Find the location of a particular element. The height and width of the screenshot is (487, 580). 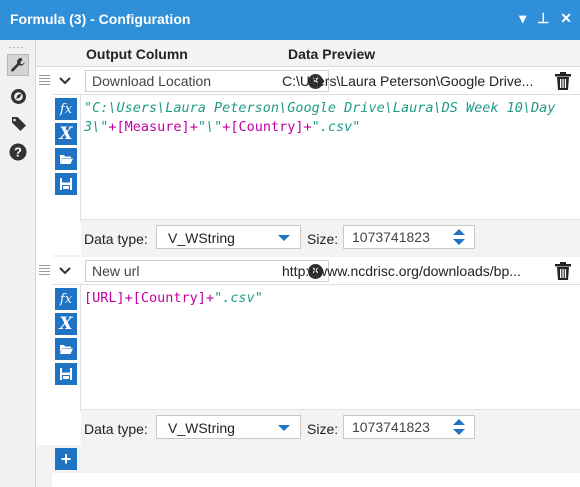

column-header: Output Column Data Preview is located at coordinates (308, 53).